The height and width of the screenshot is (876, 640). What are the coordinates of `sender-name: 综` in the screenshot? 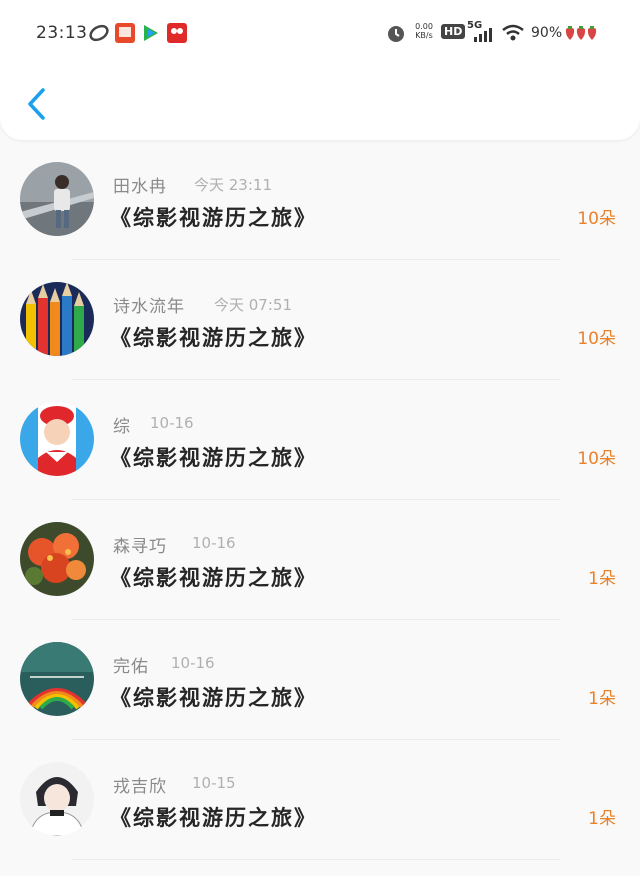 It's located at (122, 424).